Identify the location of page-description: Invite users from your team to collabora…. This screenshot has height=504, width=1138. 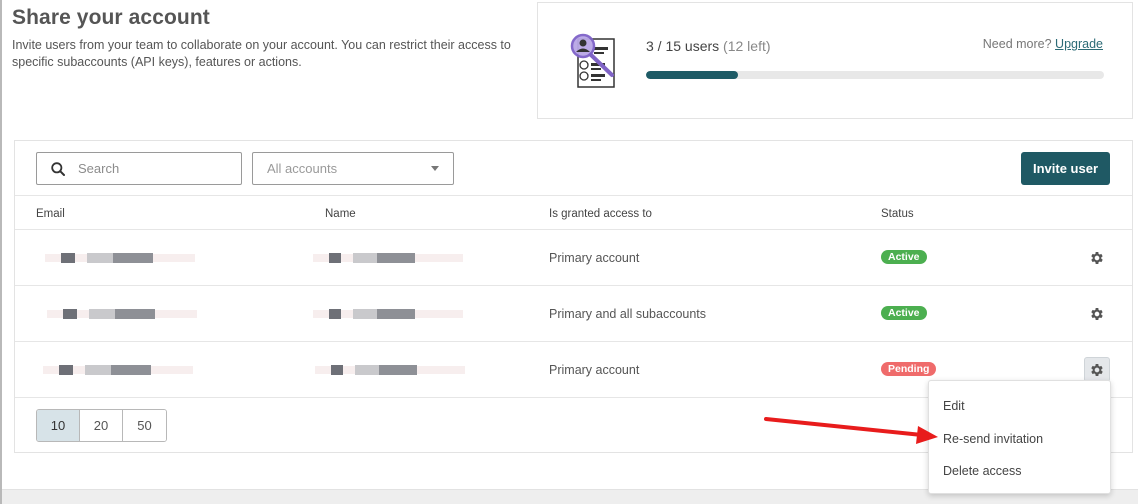
(261, 53).